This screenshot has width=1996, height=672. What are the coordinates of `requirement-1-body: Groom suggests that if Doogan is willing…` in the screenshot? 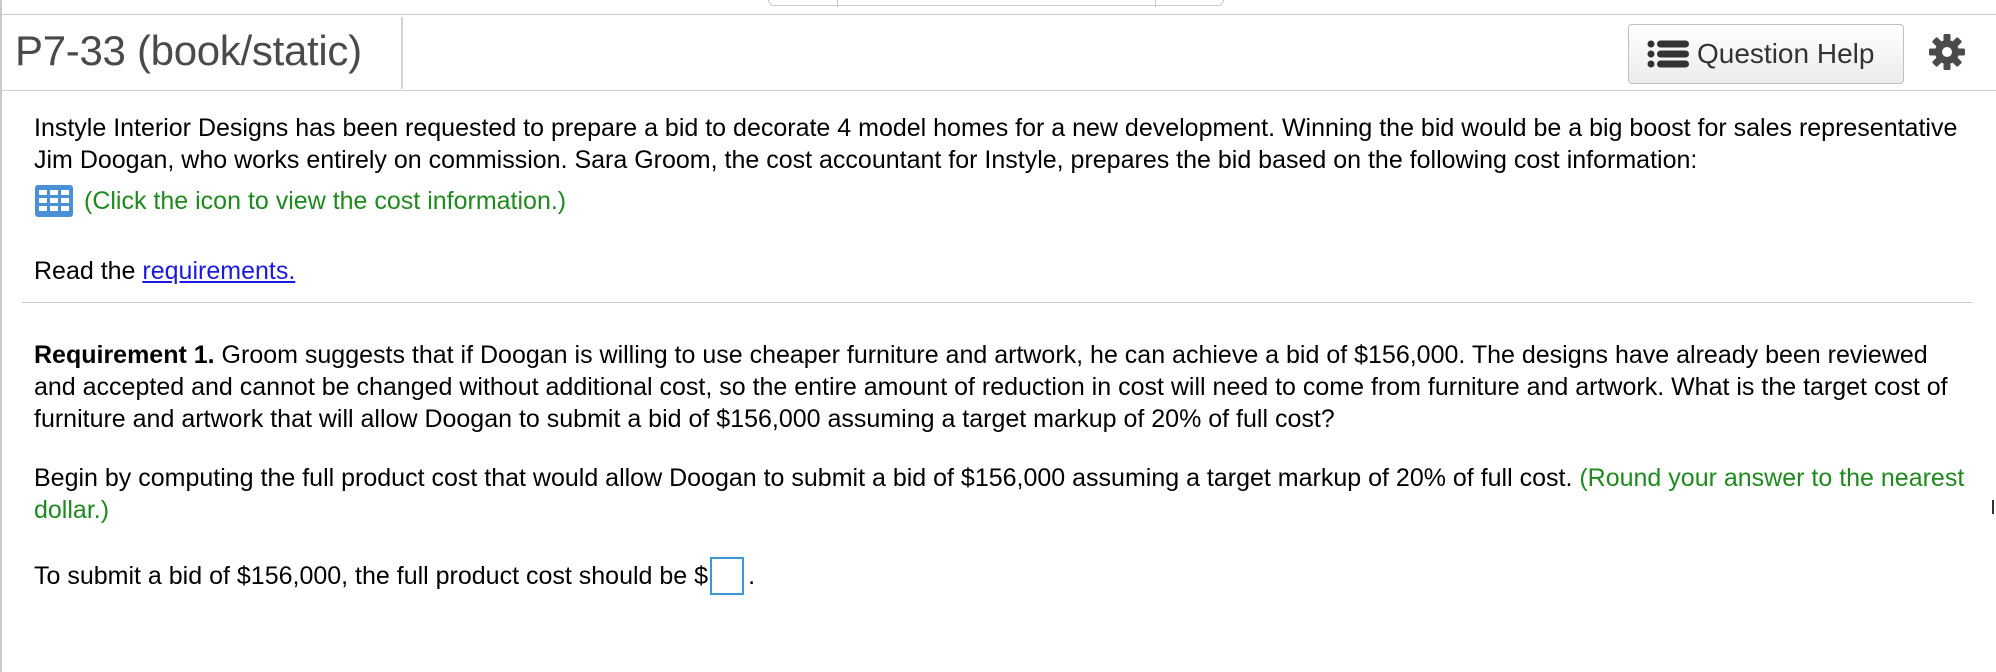 It's located at (991, 387).